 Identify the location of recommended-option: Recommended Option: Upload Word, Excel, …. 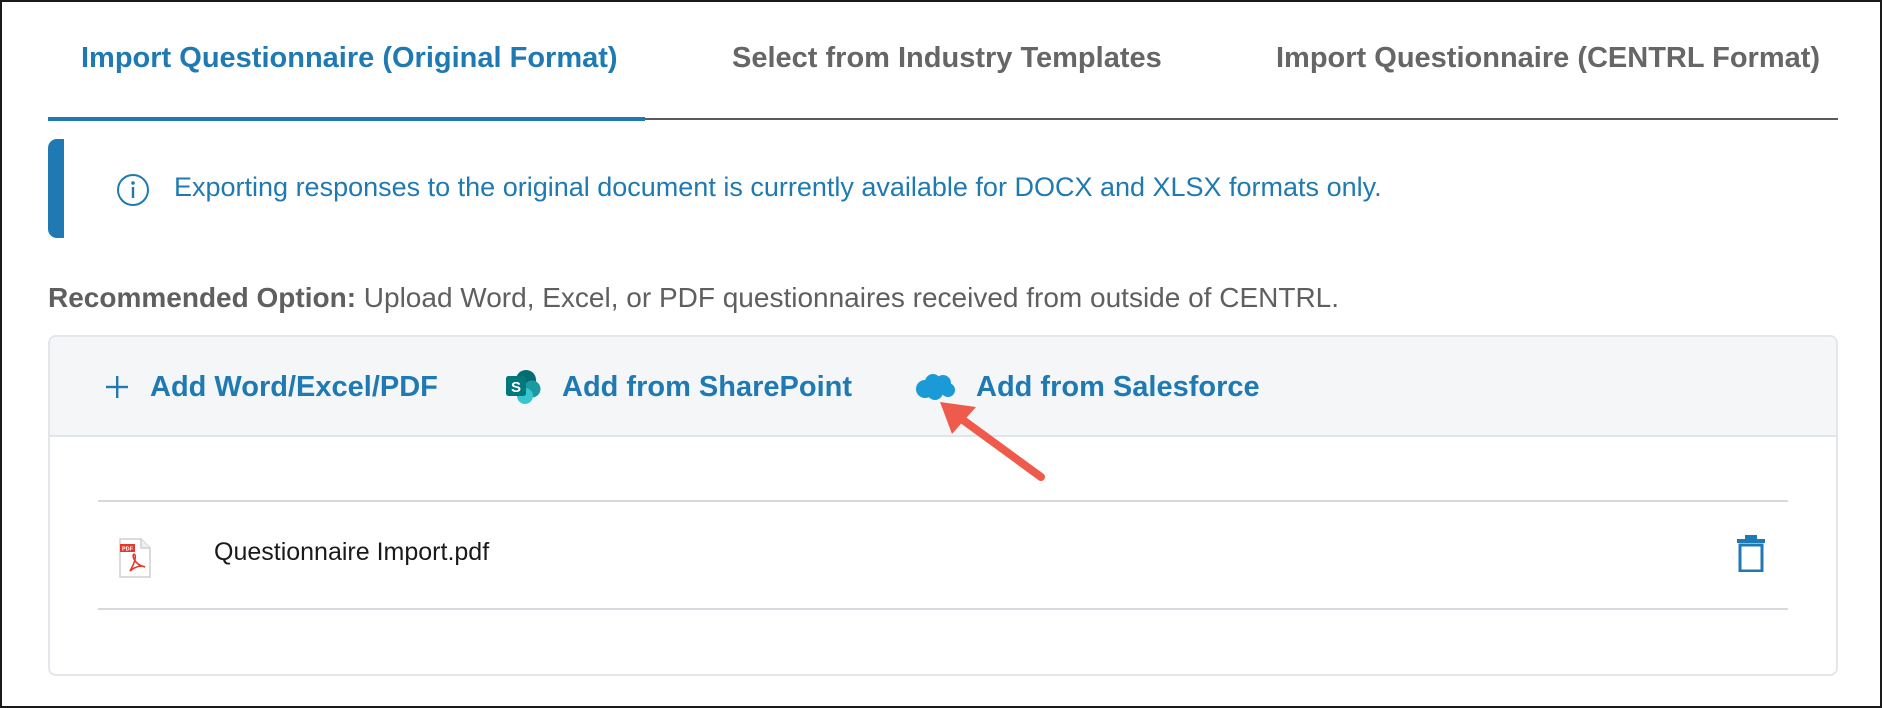
(693, 298).